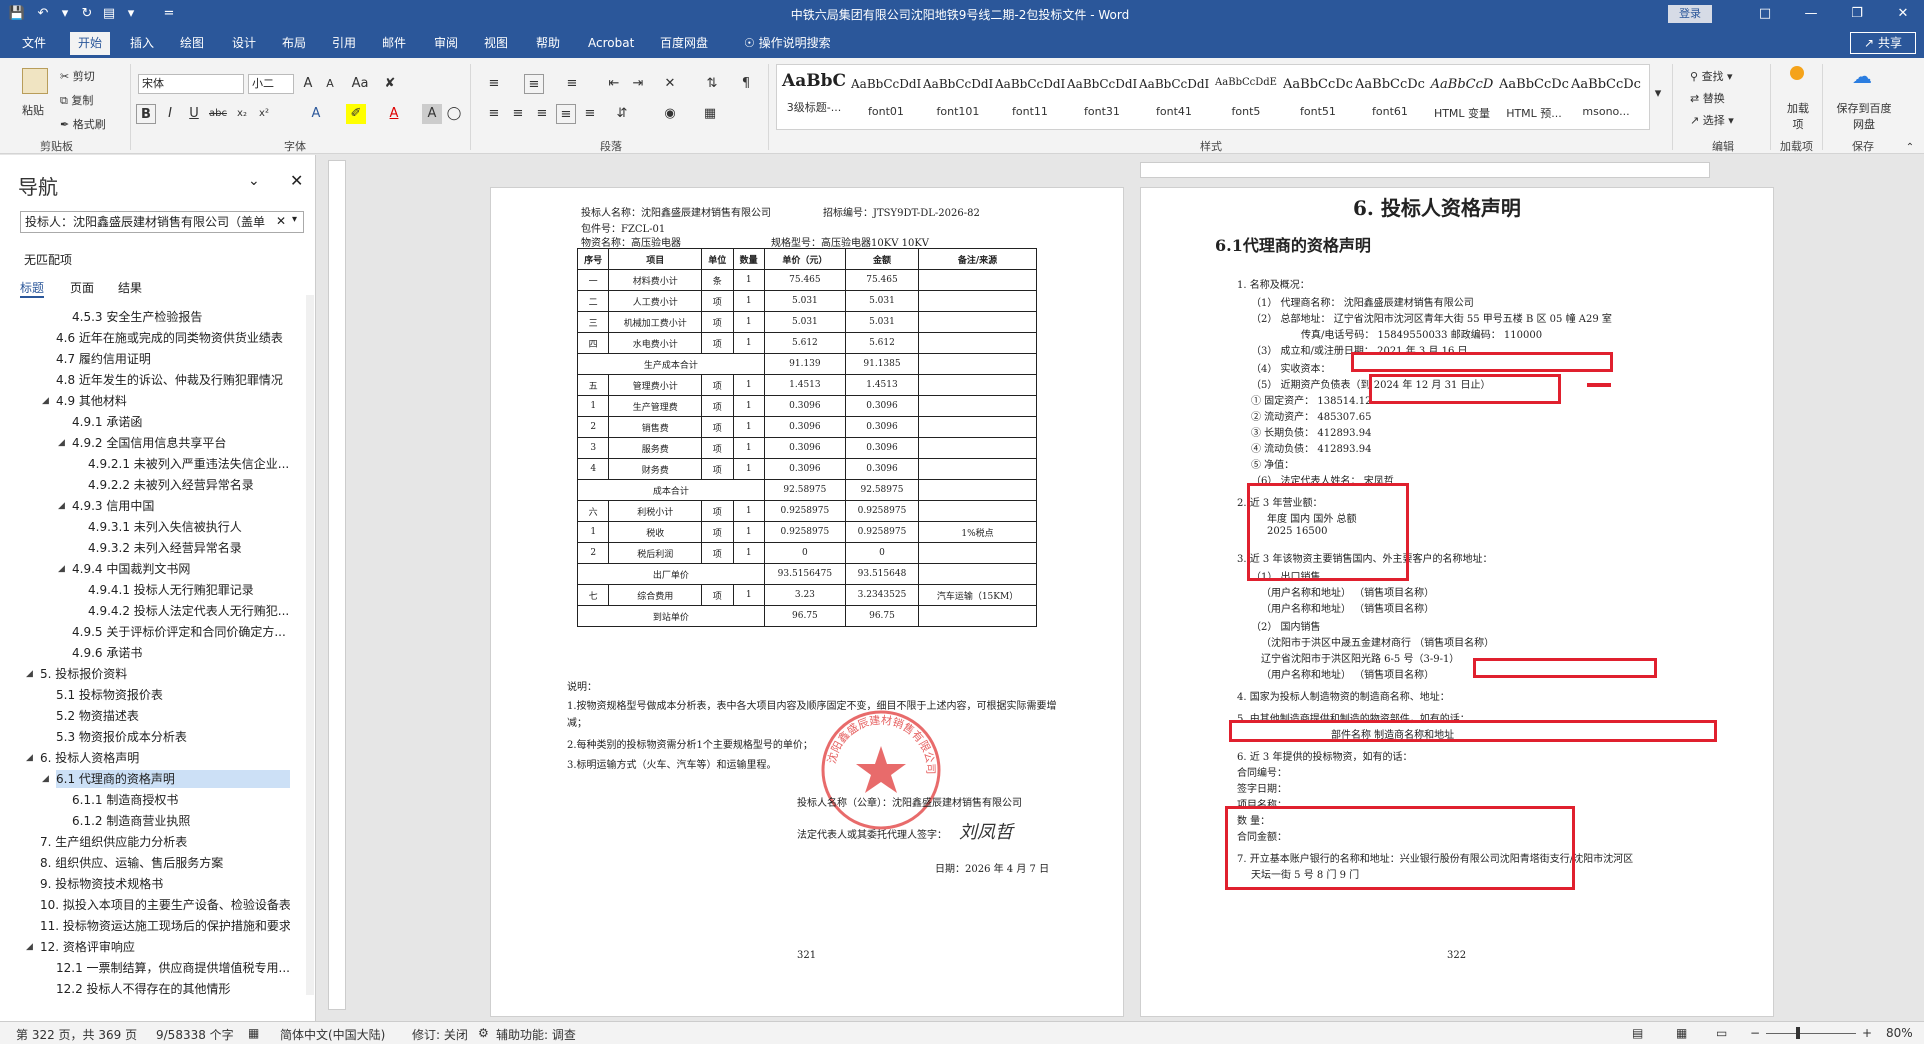  What do you see at coordinates (165, 905) in the screenshot?
I see `nav-heading-item: 10. 拟投入本项目的主要生产设备、检验设备表` at bounding box center [165, 905].